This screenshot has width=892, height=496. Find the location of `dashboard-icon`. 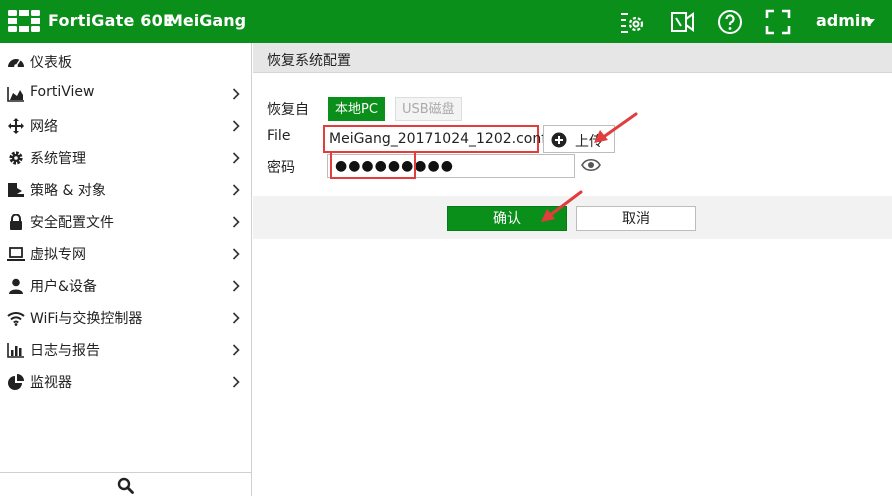

dashboard-icon is located at coordinates (16, 63).